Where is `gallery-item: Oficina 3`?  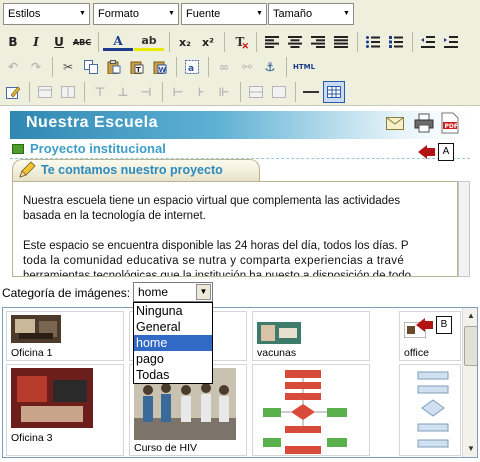 gallery-item: Oficina 3 is located at coordinates (65, 410).